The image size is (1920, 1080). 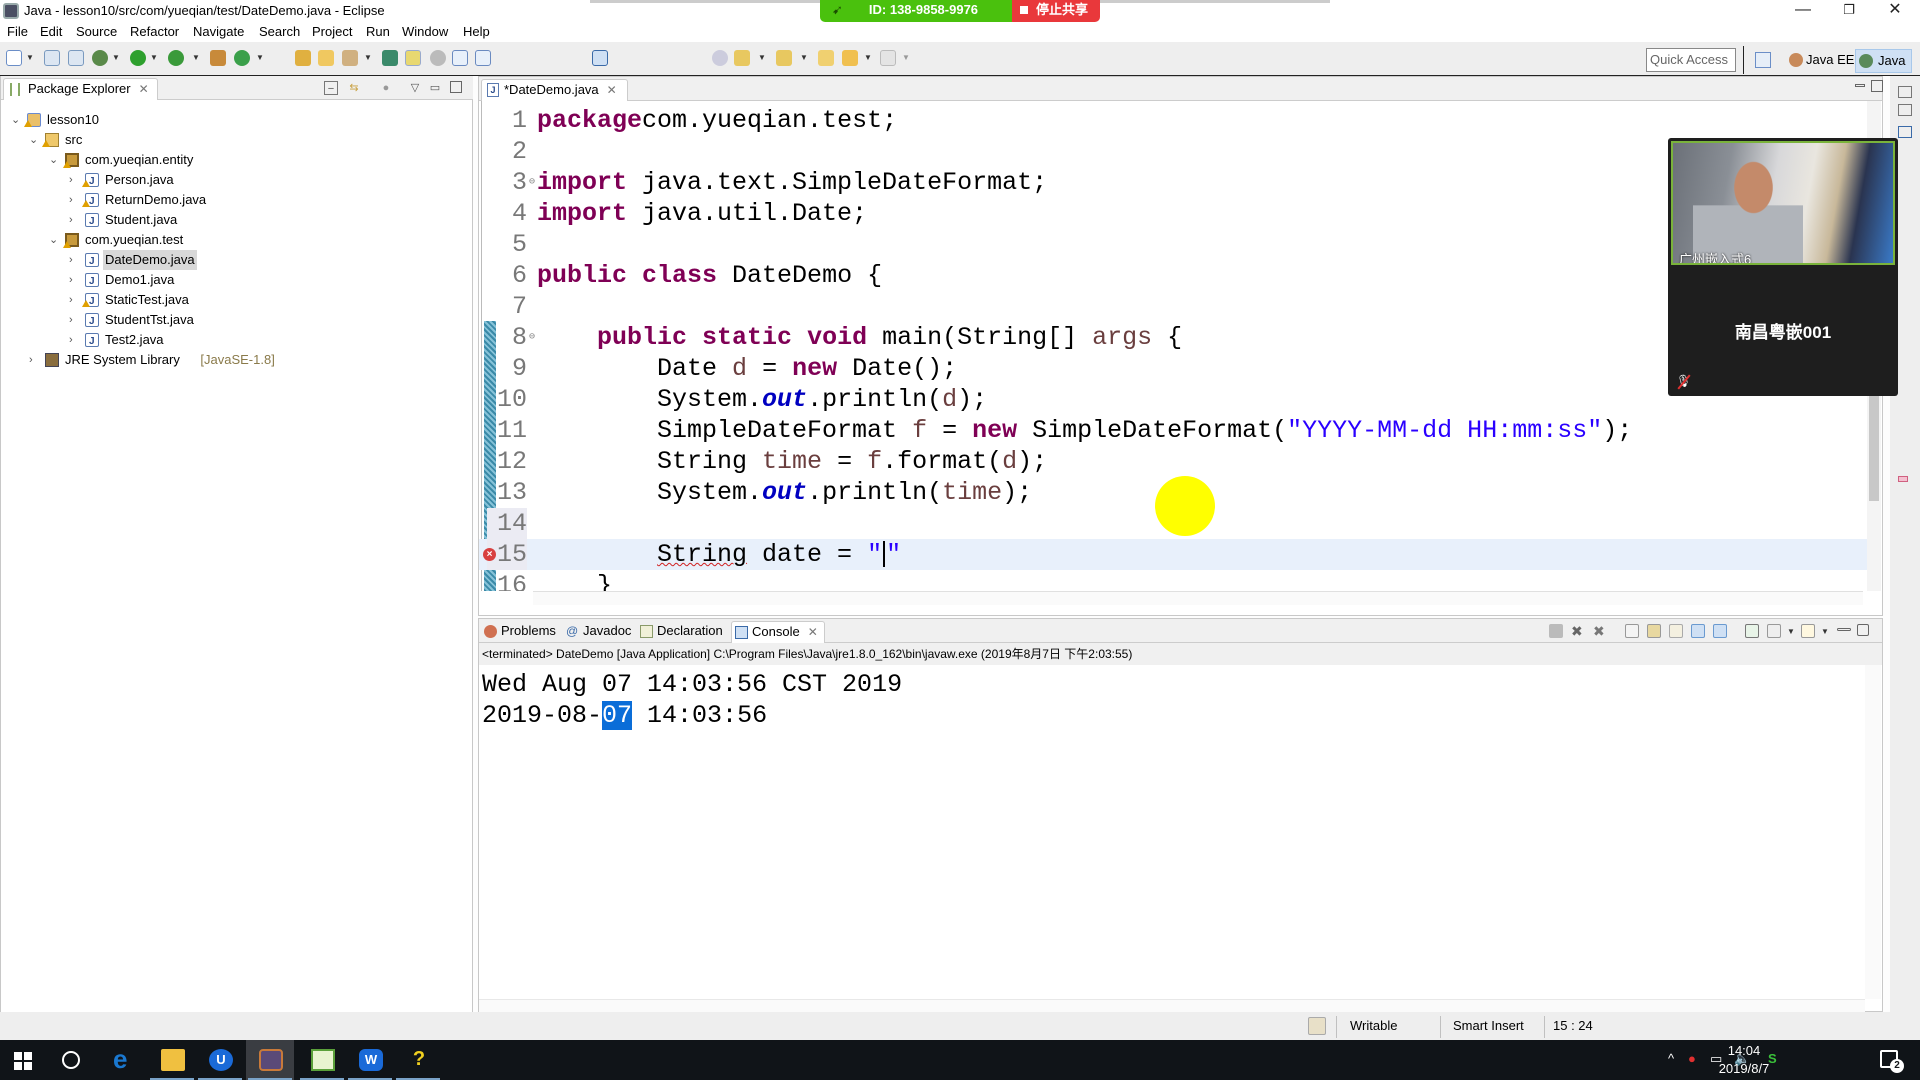 I want to click on forward-dropdown: ▼, so click(x=906, y=57).